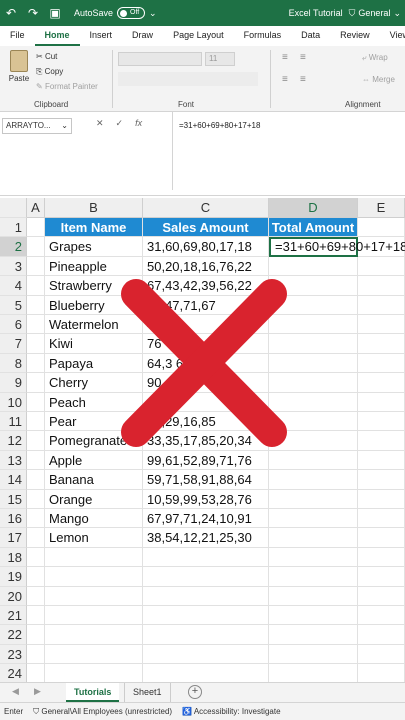 The height and width of the screenshot is (720, 405). What do you see at coordinates (13, 635) in the screenshot?
I see `row-header: 22` at bounding box center [13, 635].